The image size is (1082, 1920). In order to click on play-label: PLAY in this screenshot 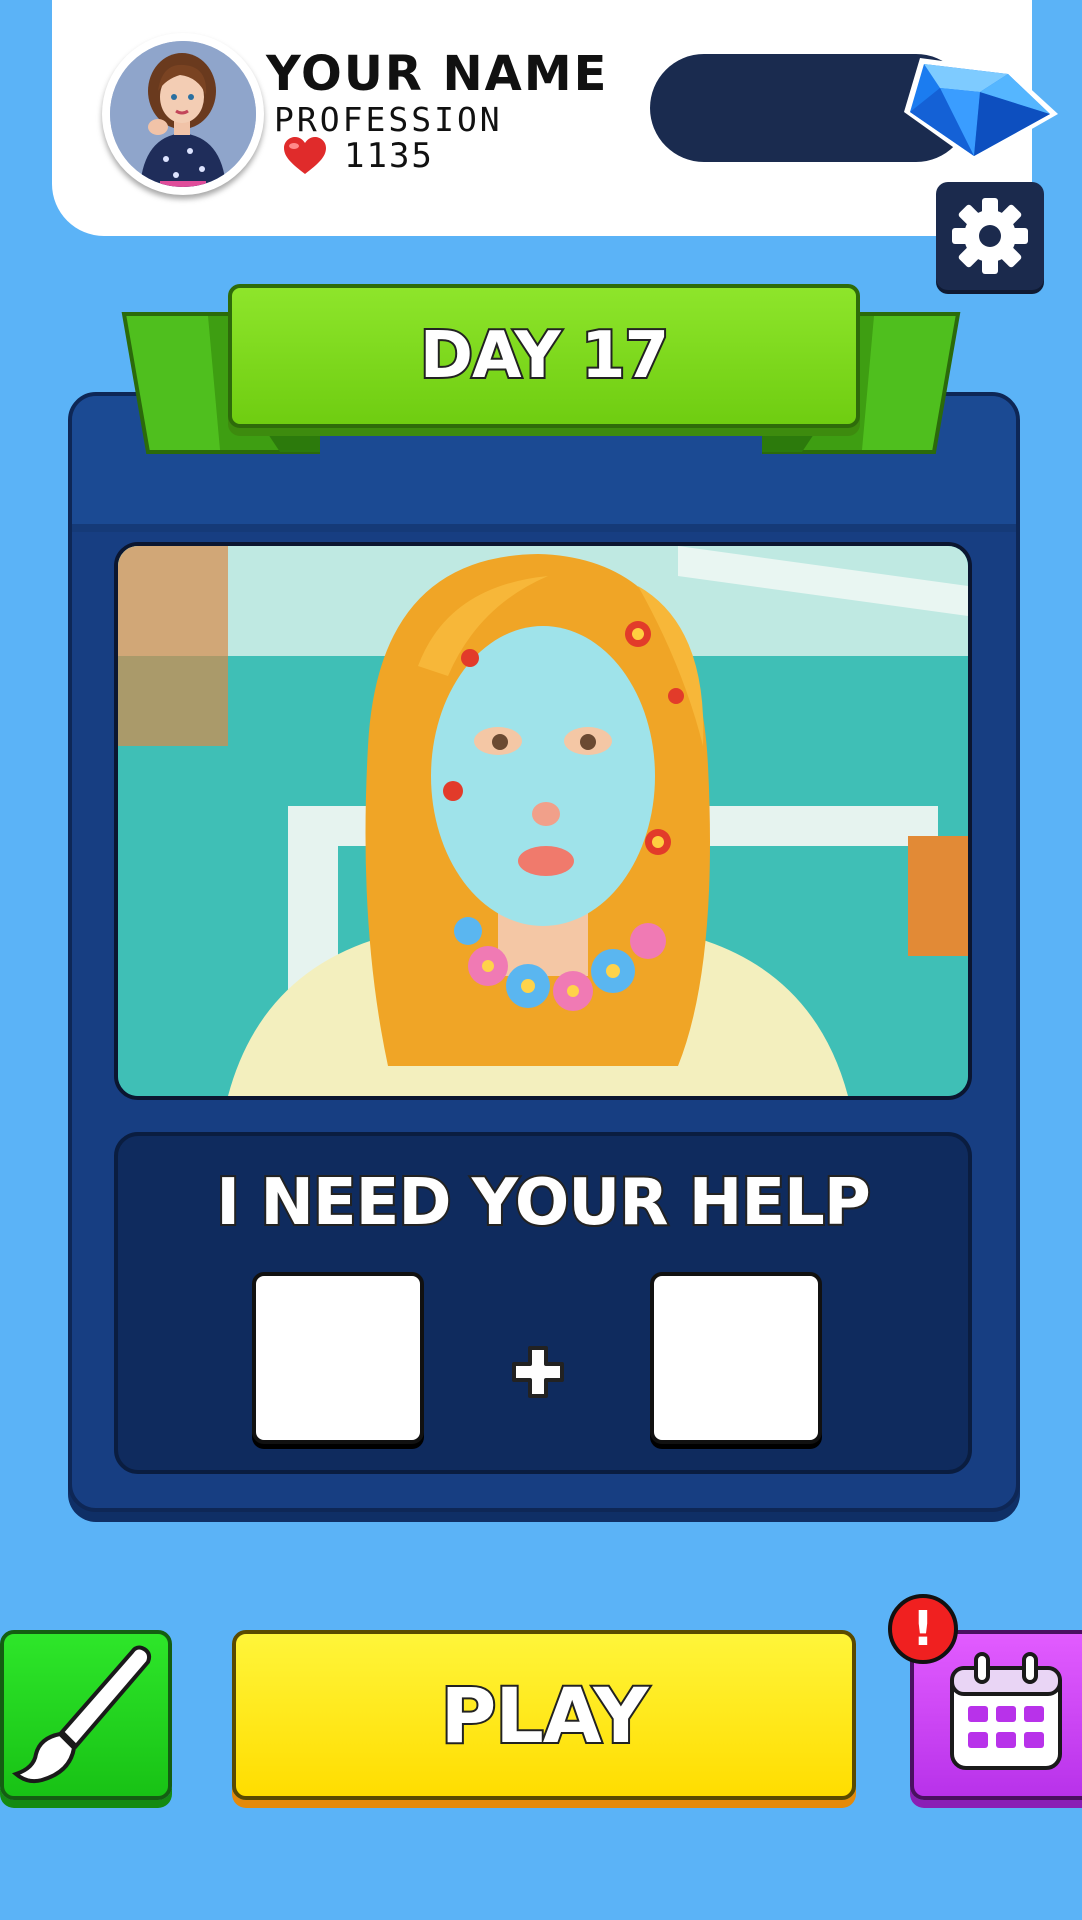, I will do `click(545, 1715)`.